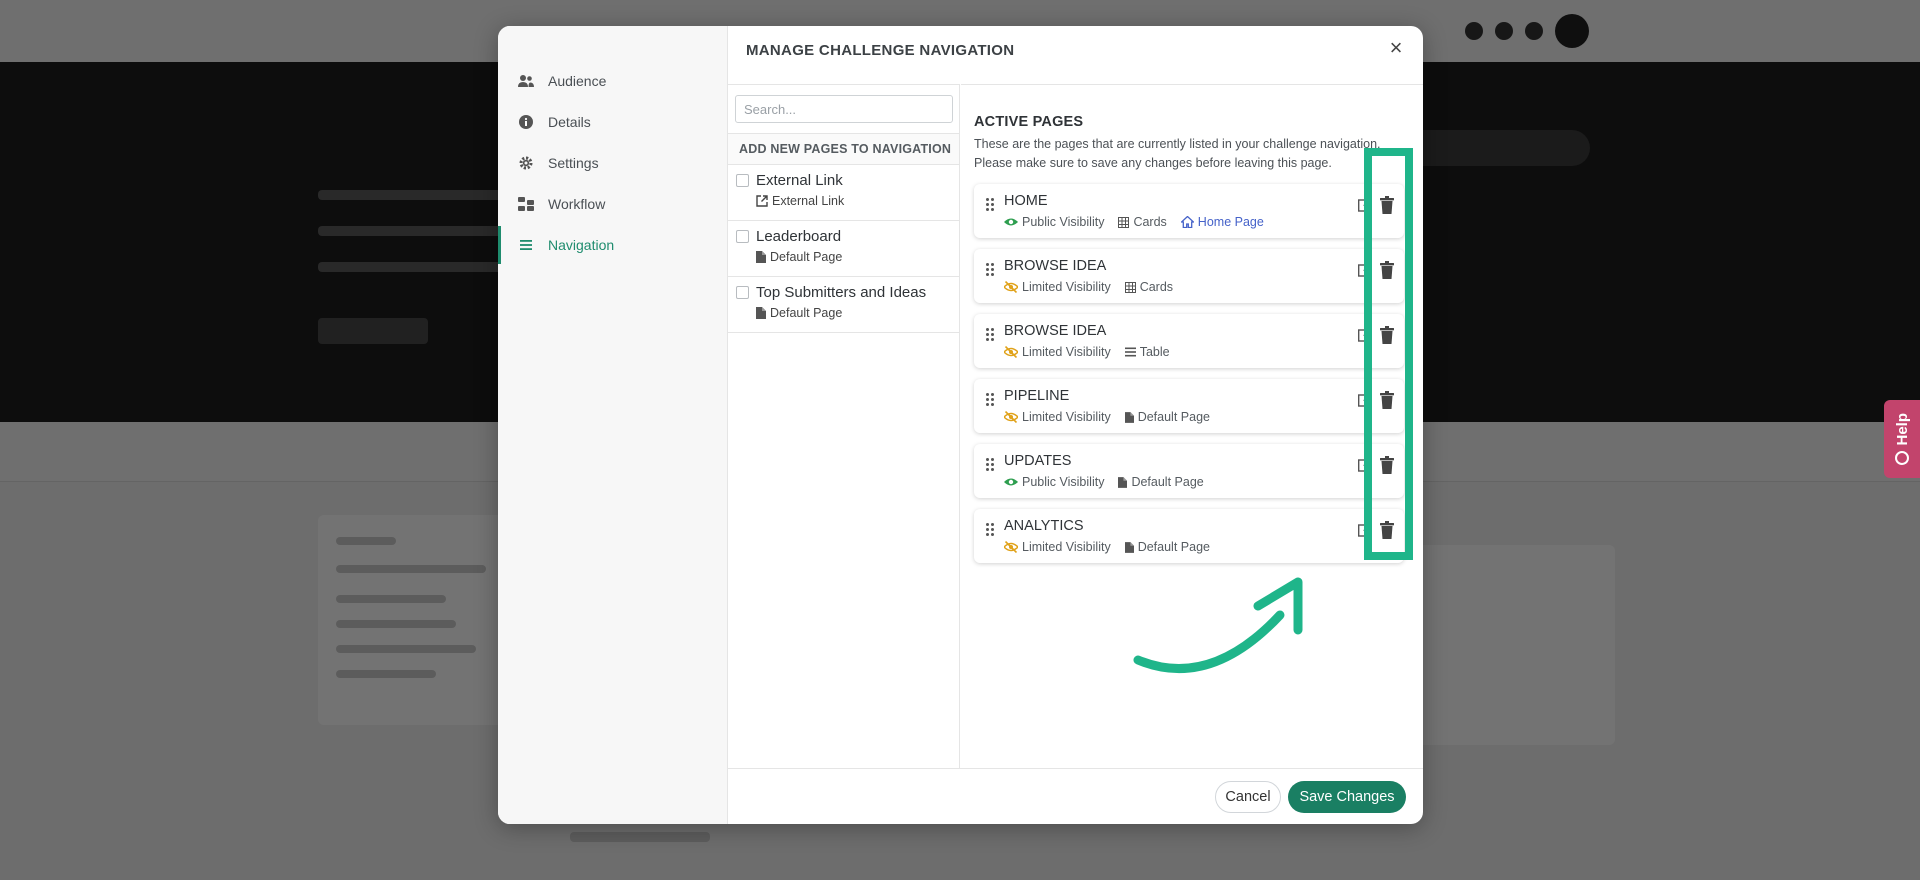 The width and height of the screenshot is (1920, 880). Describe the element at coordinates (799, 236) in the screenshot. I see `add-page-title: Leaderboard` at that location.